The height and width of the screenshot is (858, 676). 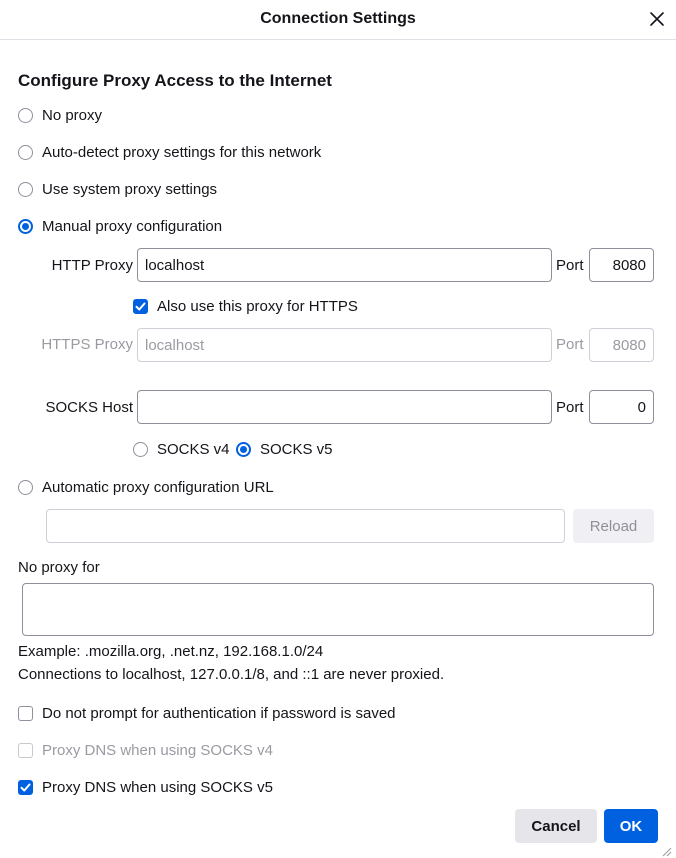 I want to click on also-https-checkbox-row: Also use this proxy for HTTPS, so click(x=245, y=306).